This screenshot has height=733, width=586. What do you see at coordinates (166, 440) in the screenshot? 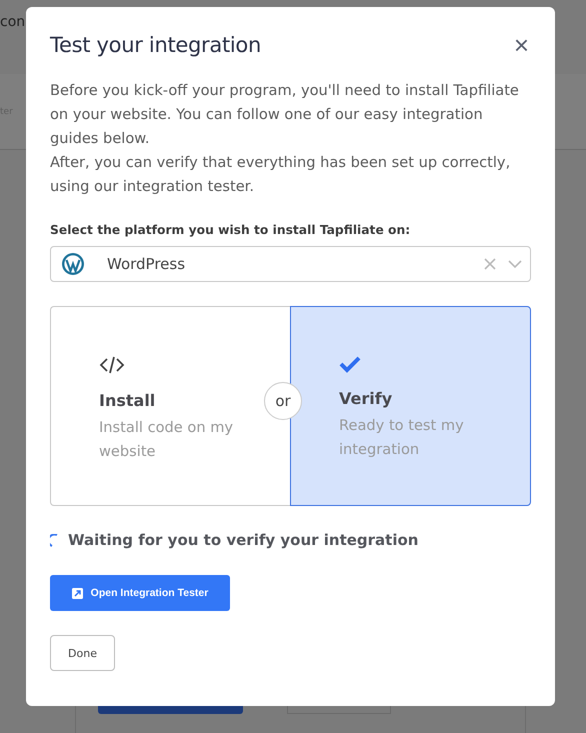
I see `option-description: Install code on my website` at bounding box center [166, 440].